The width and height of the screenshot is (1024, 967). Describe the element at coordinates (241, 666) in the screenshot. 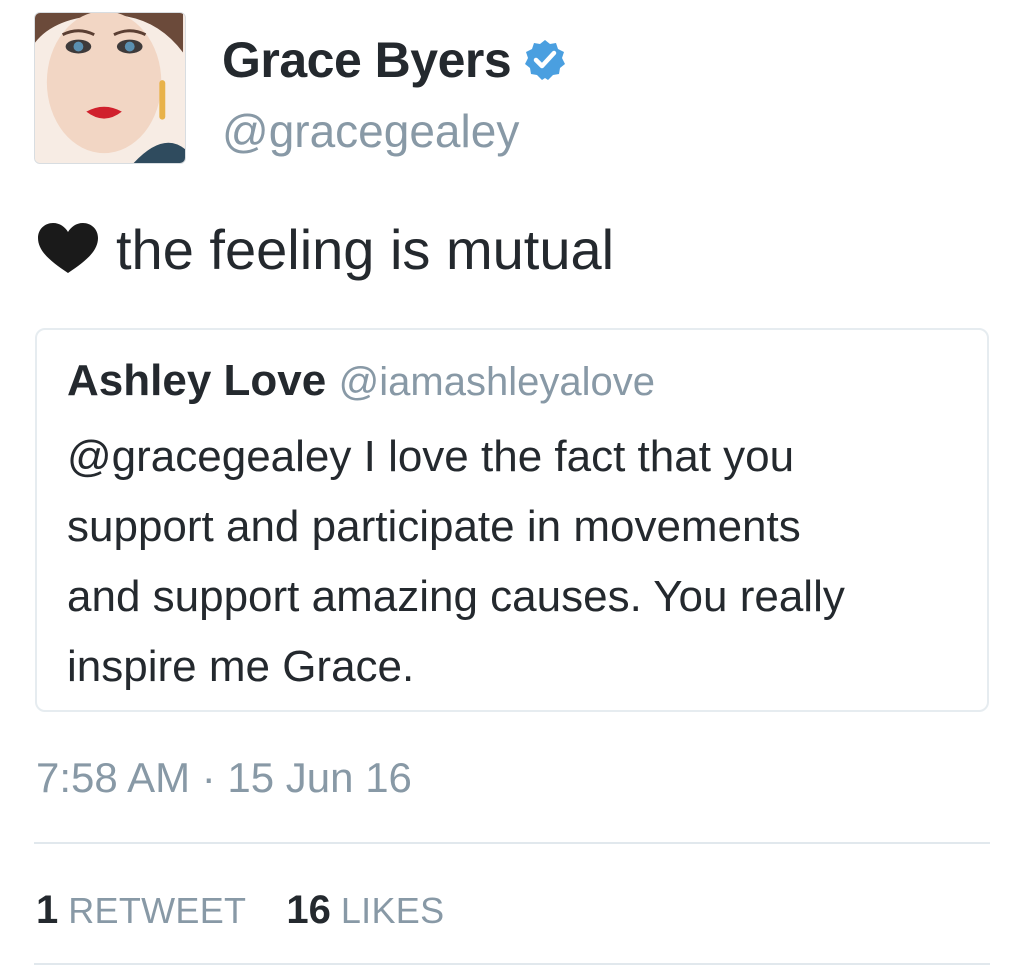

I see `quoted-tweet-line: inspire me Grace.` at that location.